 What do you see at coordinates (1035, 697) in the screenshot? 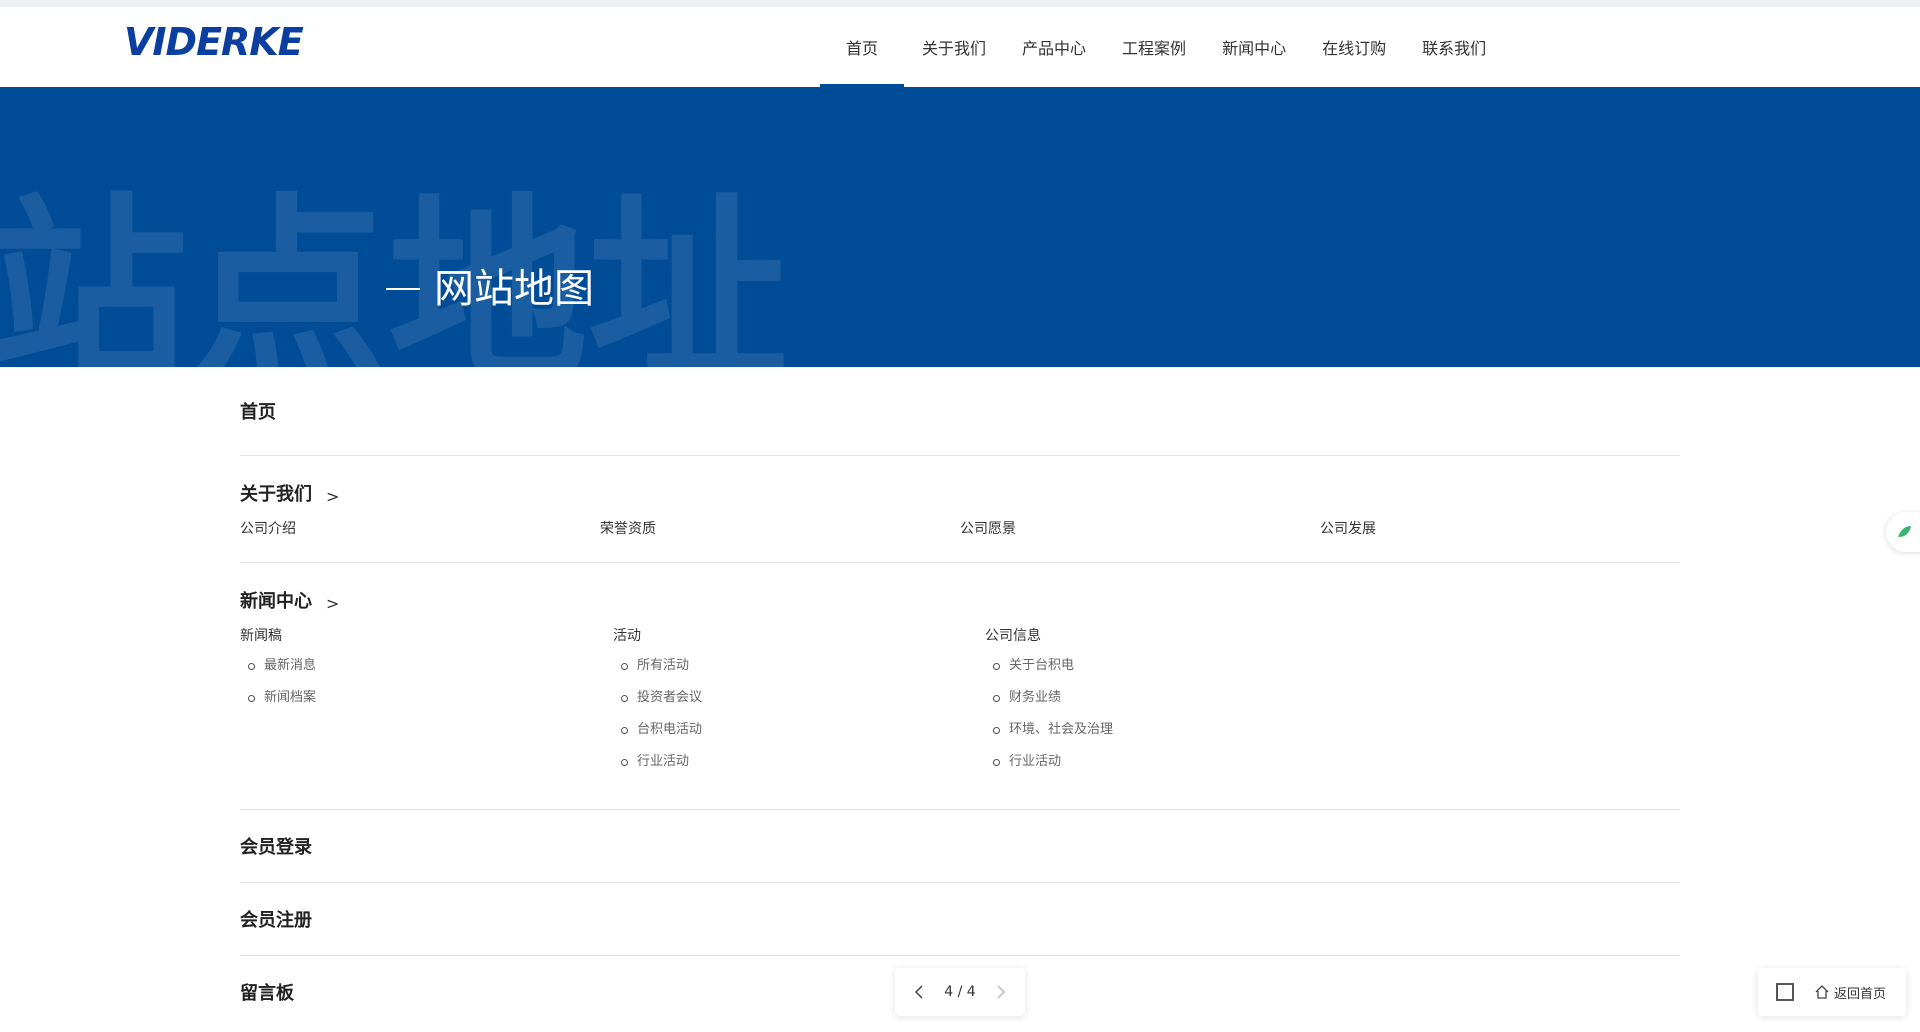
I see `list-item-label: 财务业绩` at bounding box center [1035, 697].